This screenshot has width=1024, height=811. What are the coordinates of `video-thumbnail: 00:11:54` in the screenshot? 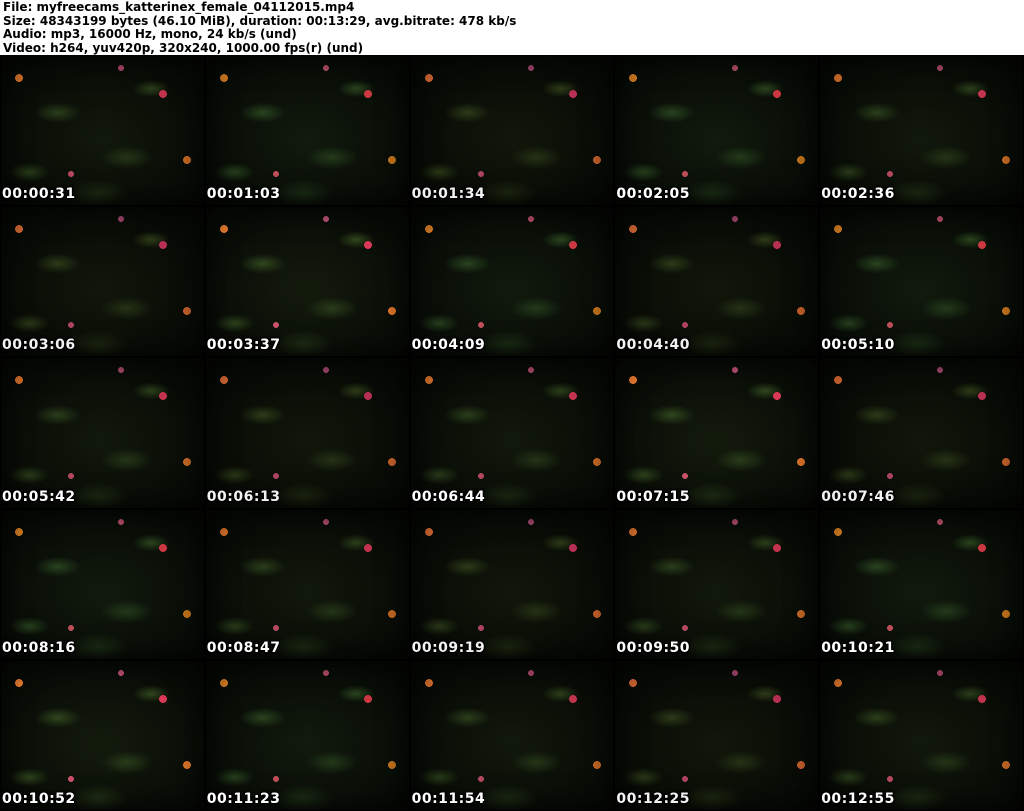 It's located at (512, 735).